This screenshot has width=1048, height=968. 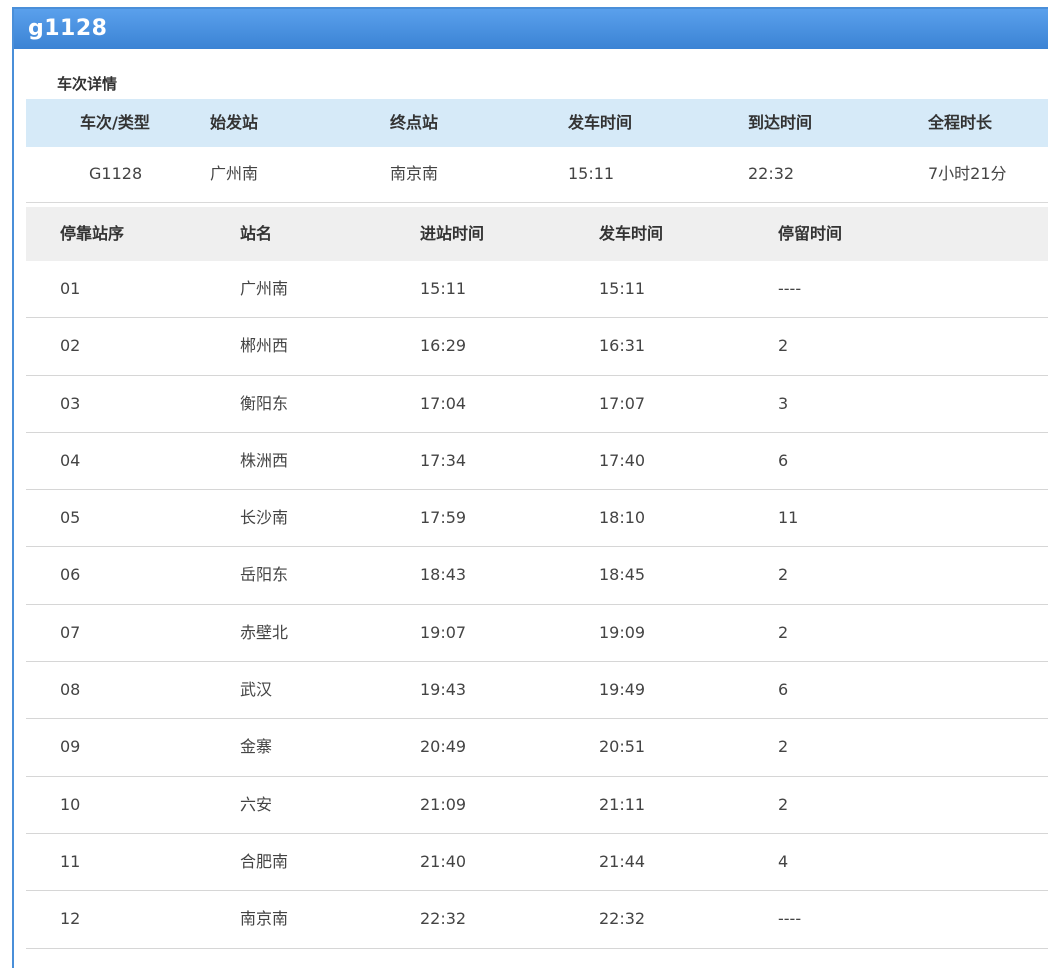 I want to click on stop-departure: 18:10, so click(x=622, y=518).